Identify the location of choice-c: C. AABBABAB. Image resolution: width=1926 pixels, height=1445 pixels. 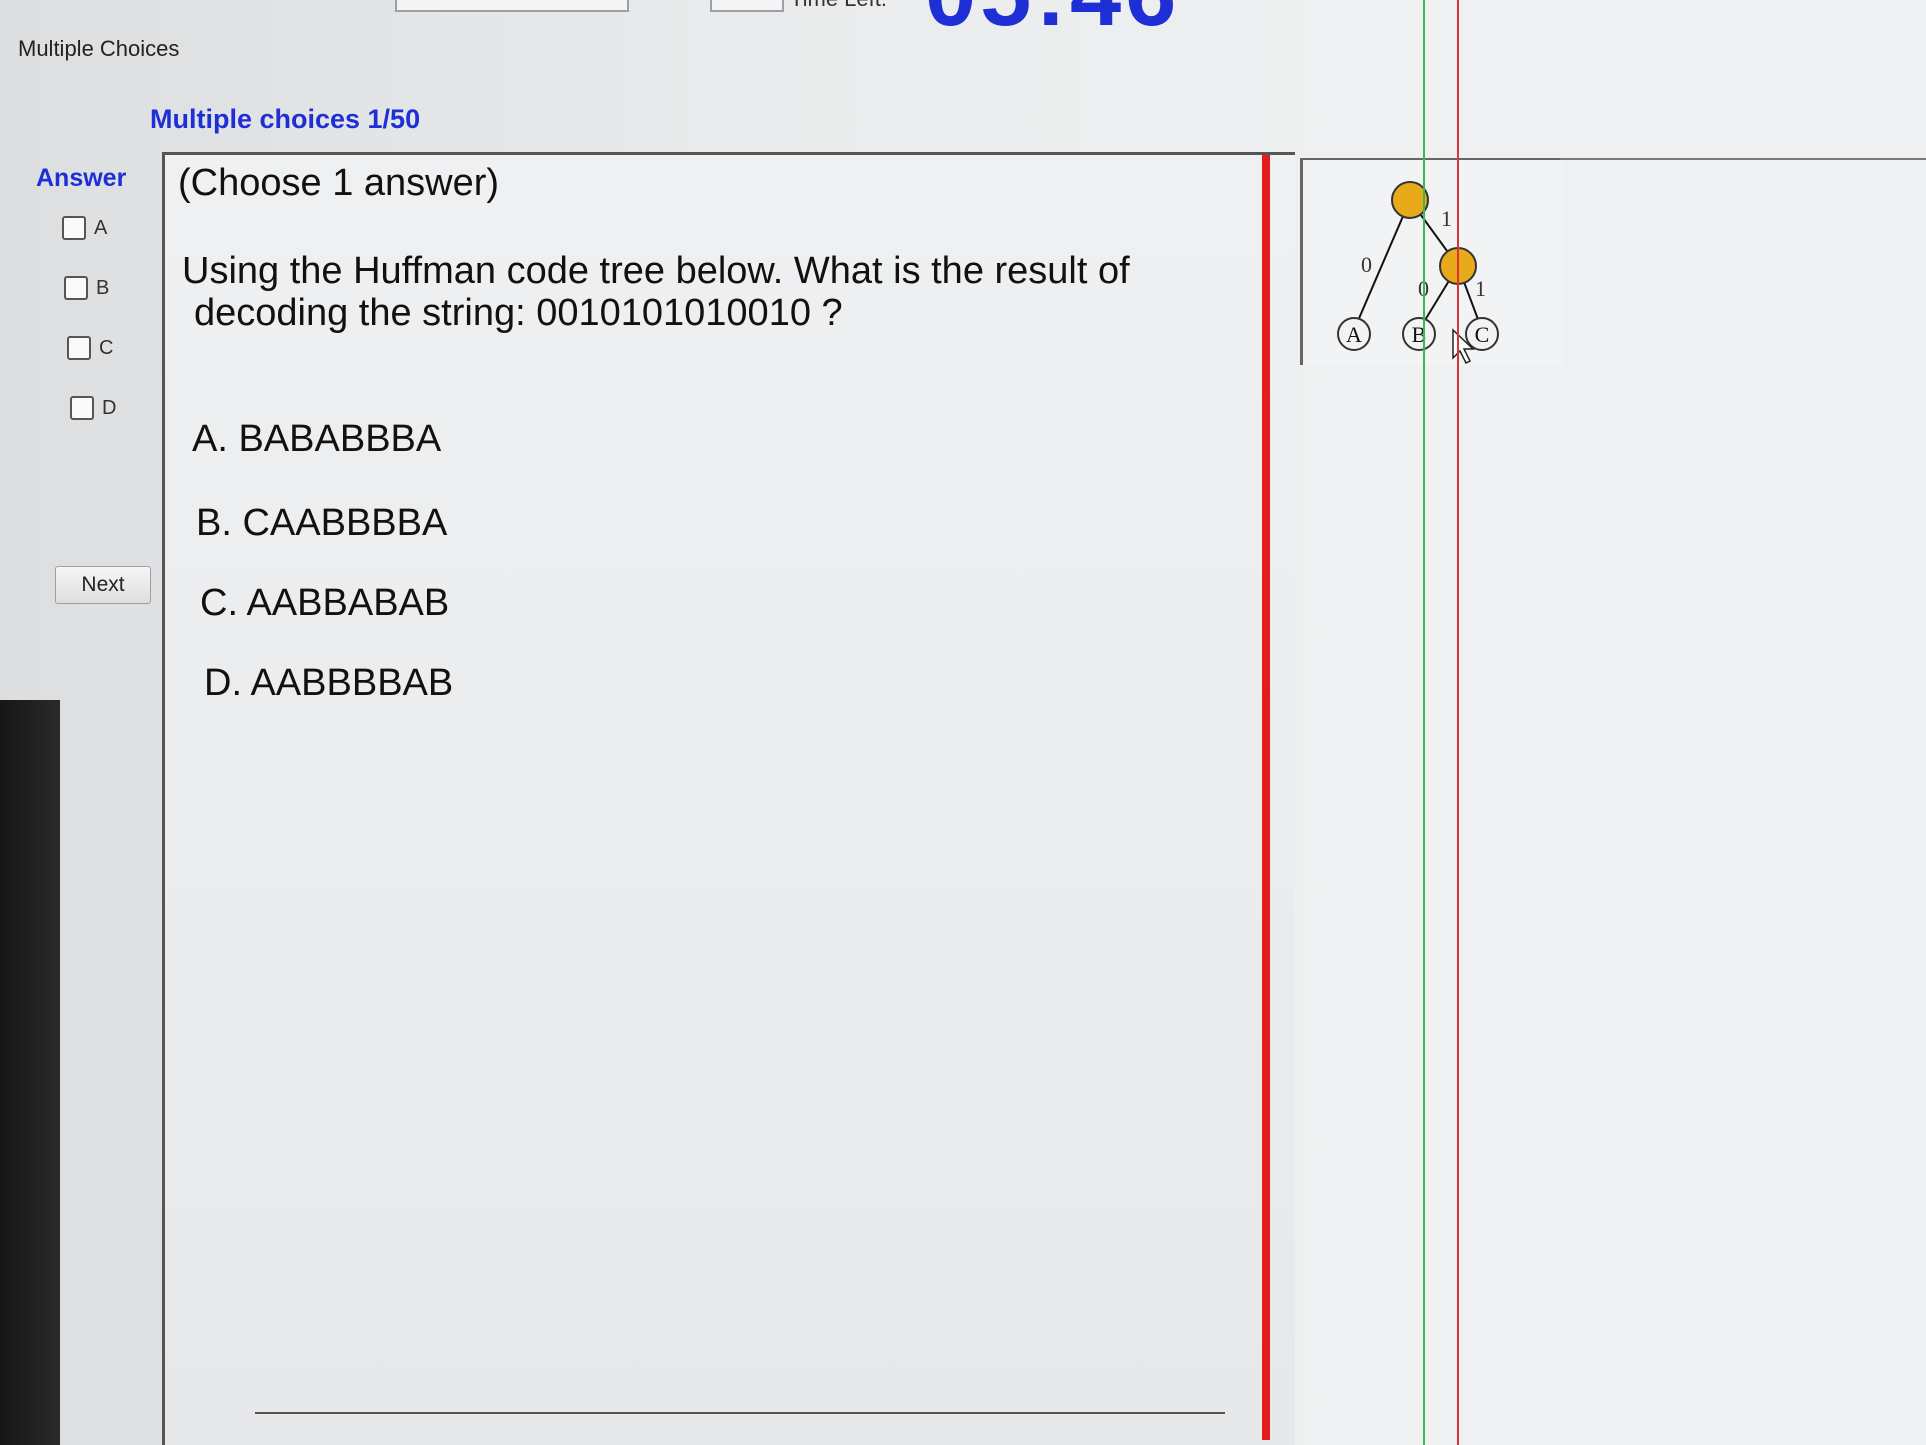
(325, 603).